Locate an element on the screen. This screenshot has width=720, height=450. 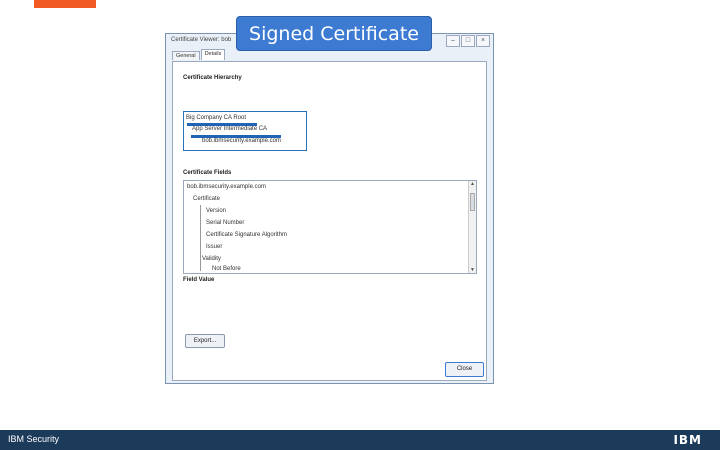
field-item: Serial Number is located at coordinates (225, 223).